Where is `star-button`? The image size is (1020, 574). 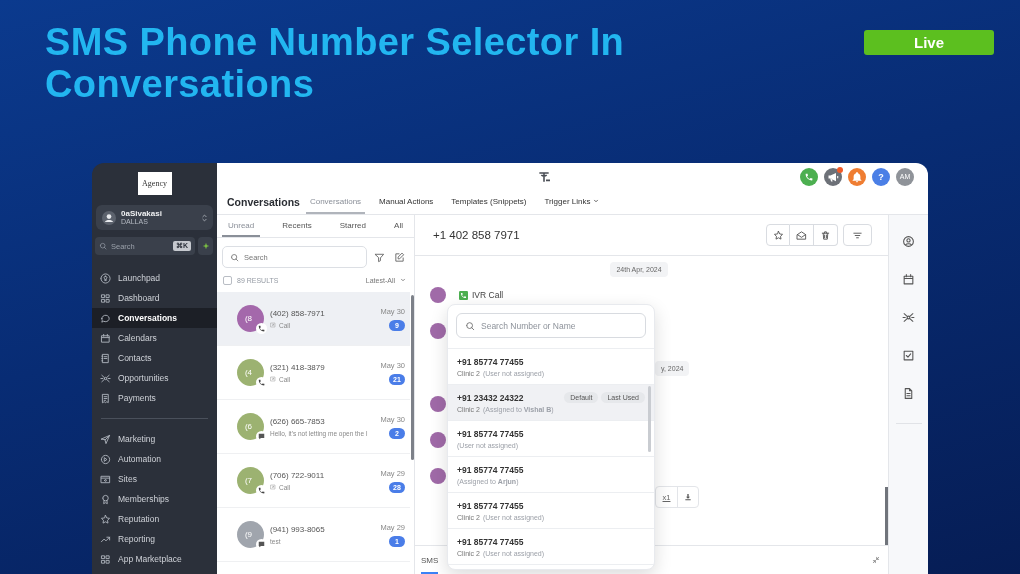 star-button is located at coordinates (778, 235).